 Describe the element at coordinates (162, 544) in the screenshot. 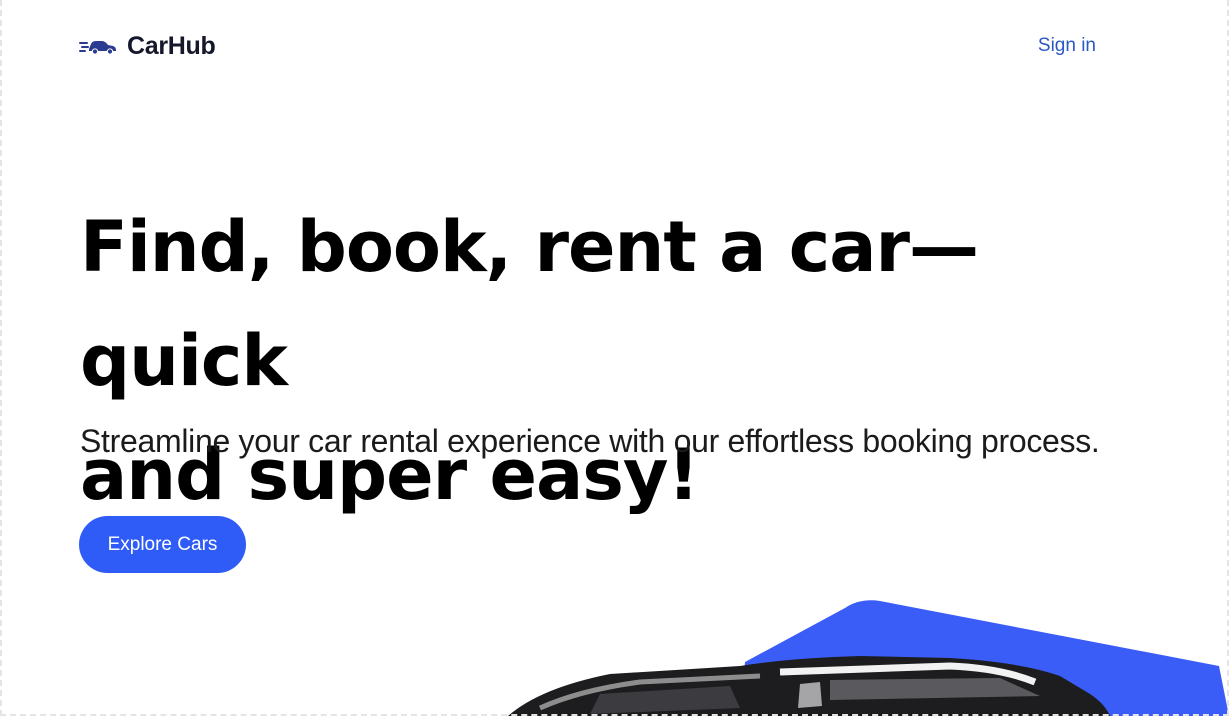

I see `explore-cars-button: Explore Cars` at that location.